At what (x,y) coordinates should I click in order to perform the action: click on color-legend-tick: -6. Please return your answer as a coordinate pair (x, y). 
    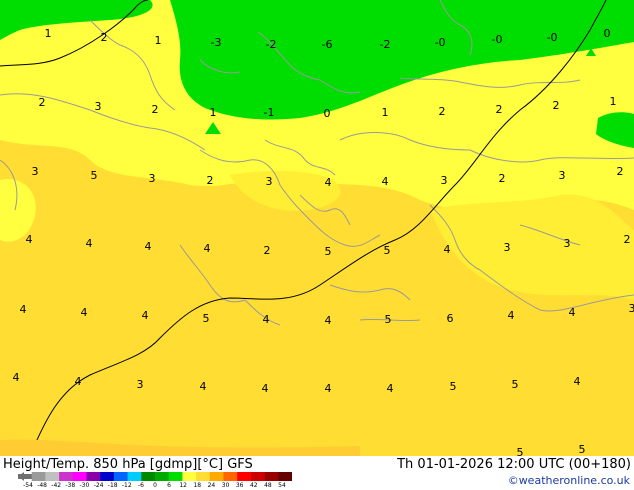
    Looking at the image, I should click on (140, 485).